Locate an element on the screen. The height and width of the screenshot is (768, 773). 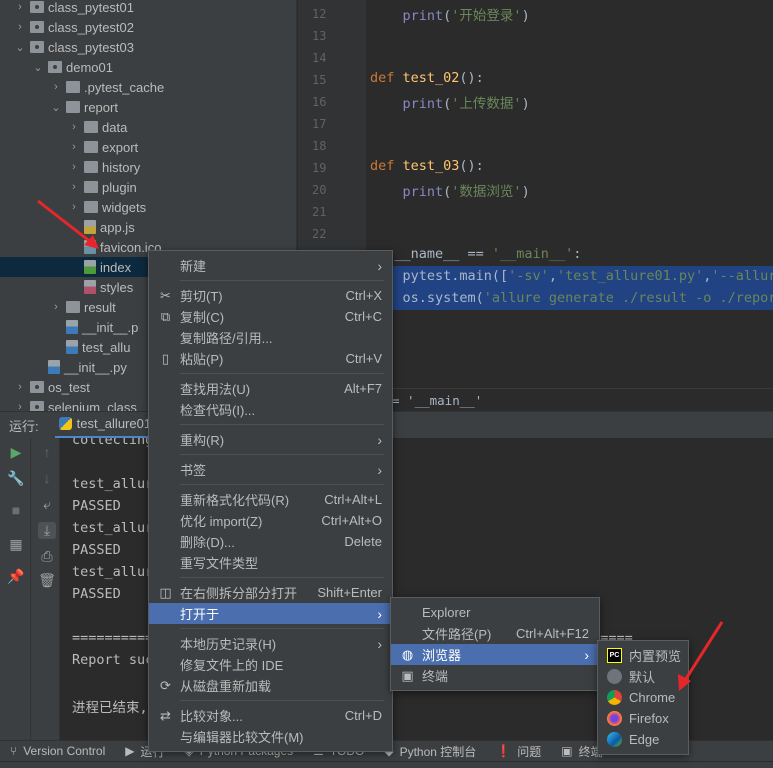
menu-item-label: Explorer is located at coordinates (446, 612).